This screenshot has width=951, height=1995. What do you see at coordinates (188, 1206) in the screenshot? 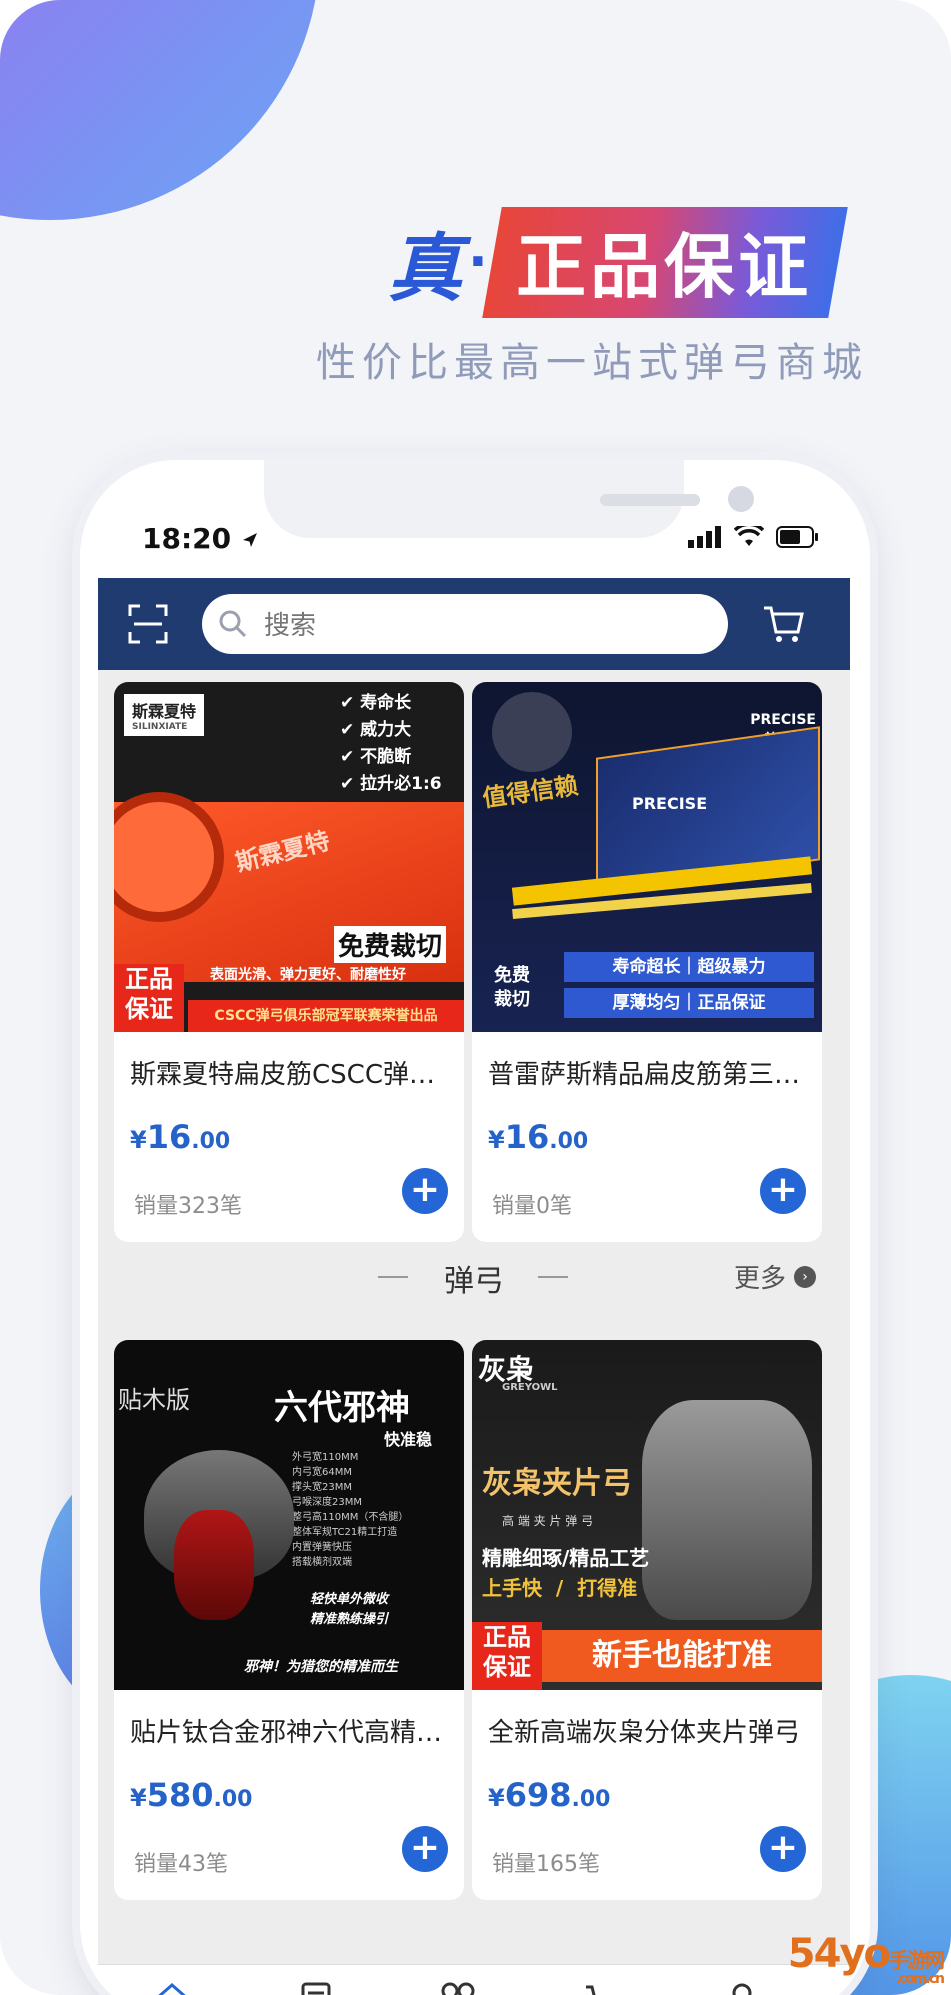
I see `product-sales: 销量323笔` at bounding box center [188, 1206].